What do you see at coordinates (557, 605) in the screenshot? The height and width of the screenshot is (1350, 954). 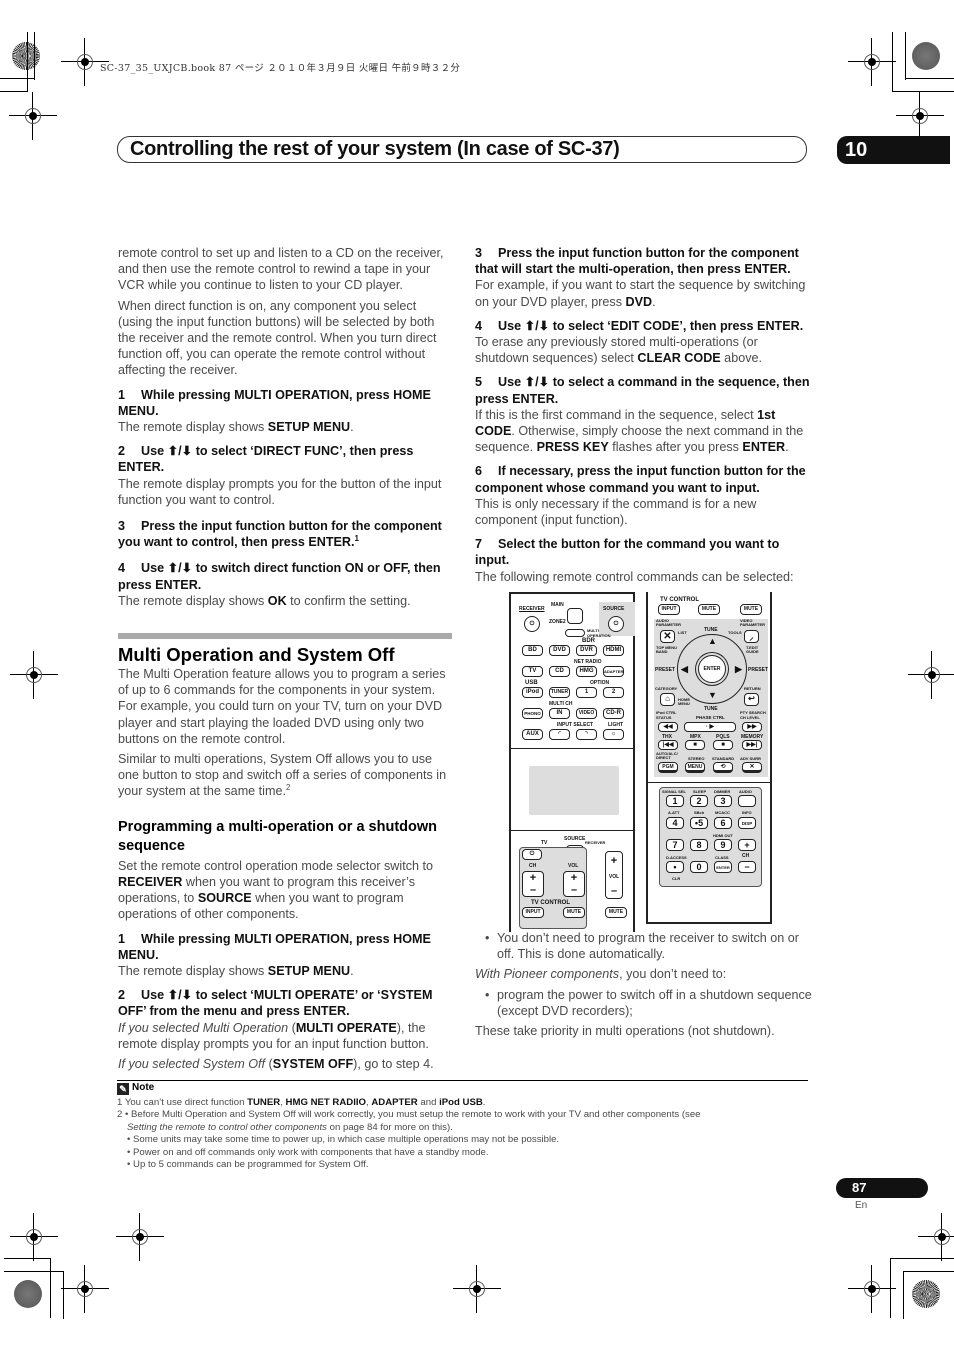 I see `main-label: MAIN` at bounding box center [557, 605].